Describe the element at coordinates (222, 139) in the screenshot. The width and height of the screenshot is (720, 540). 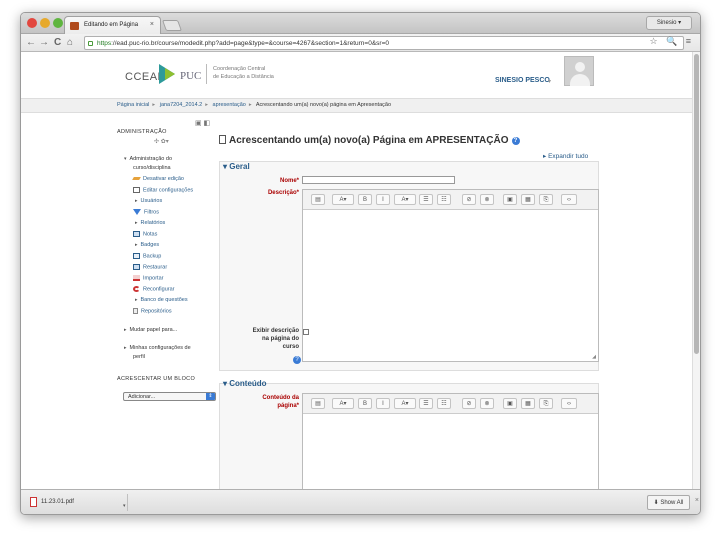
I see `page-doc-icon` at that location.